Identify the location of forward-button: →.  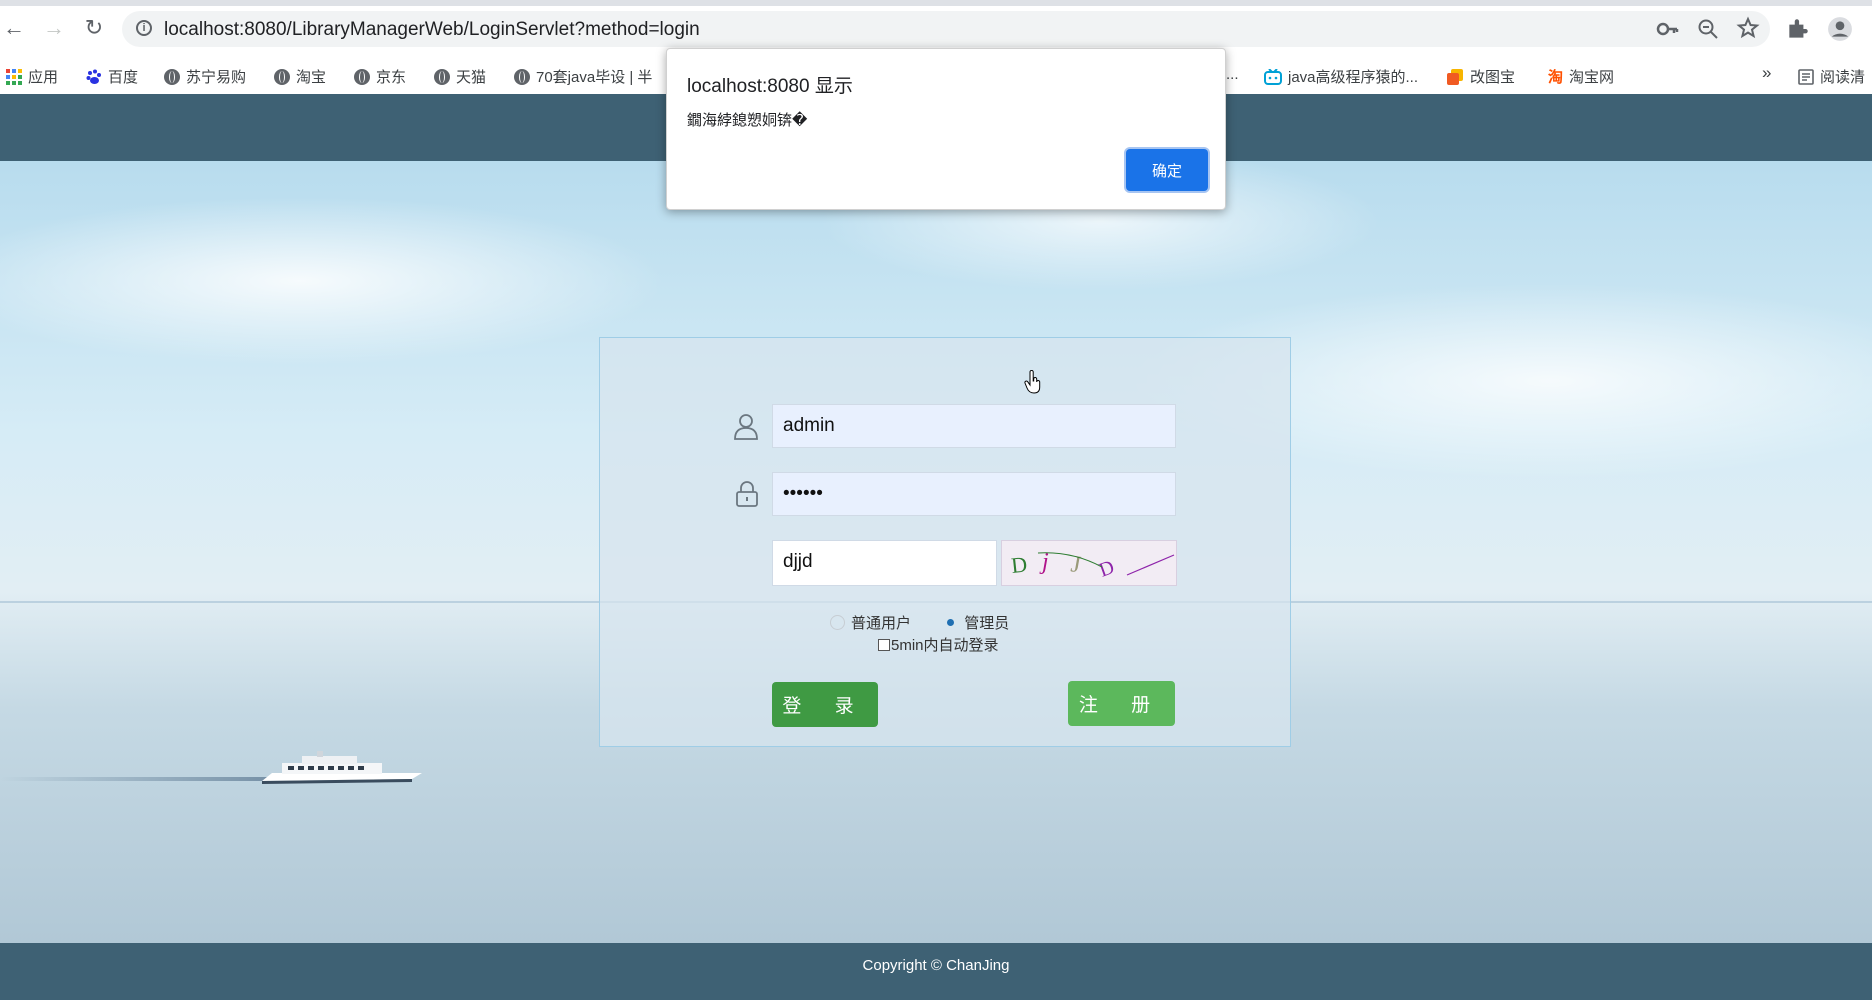
(54, 28).